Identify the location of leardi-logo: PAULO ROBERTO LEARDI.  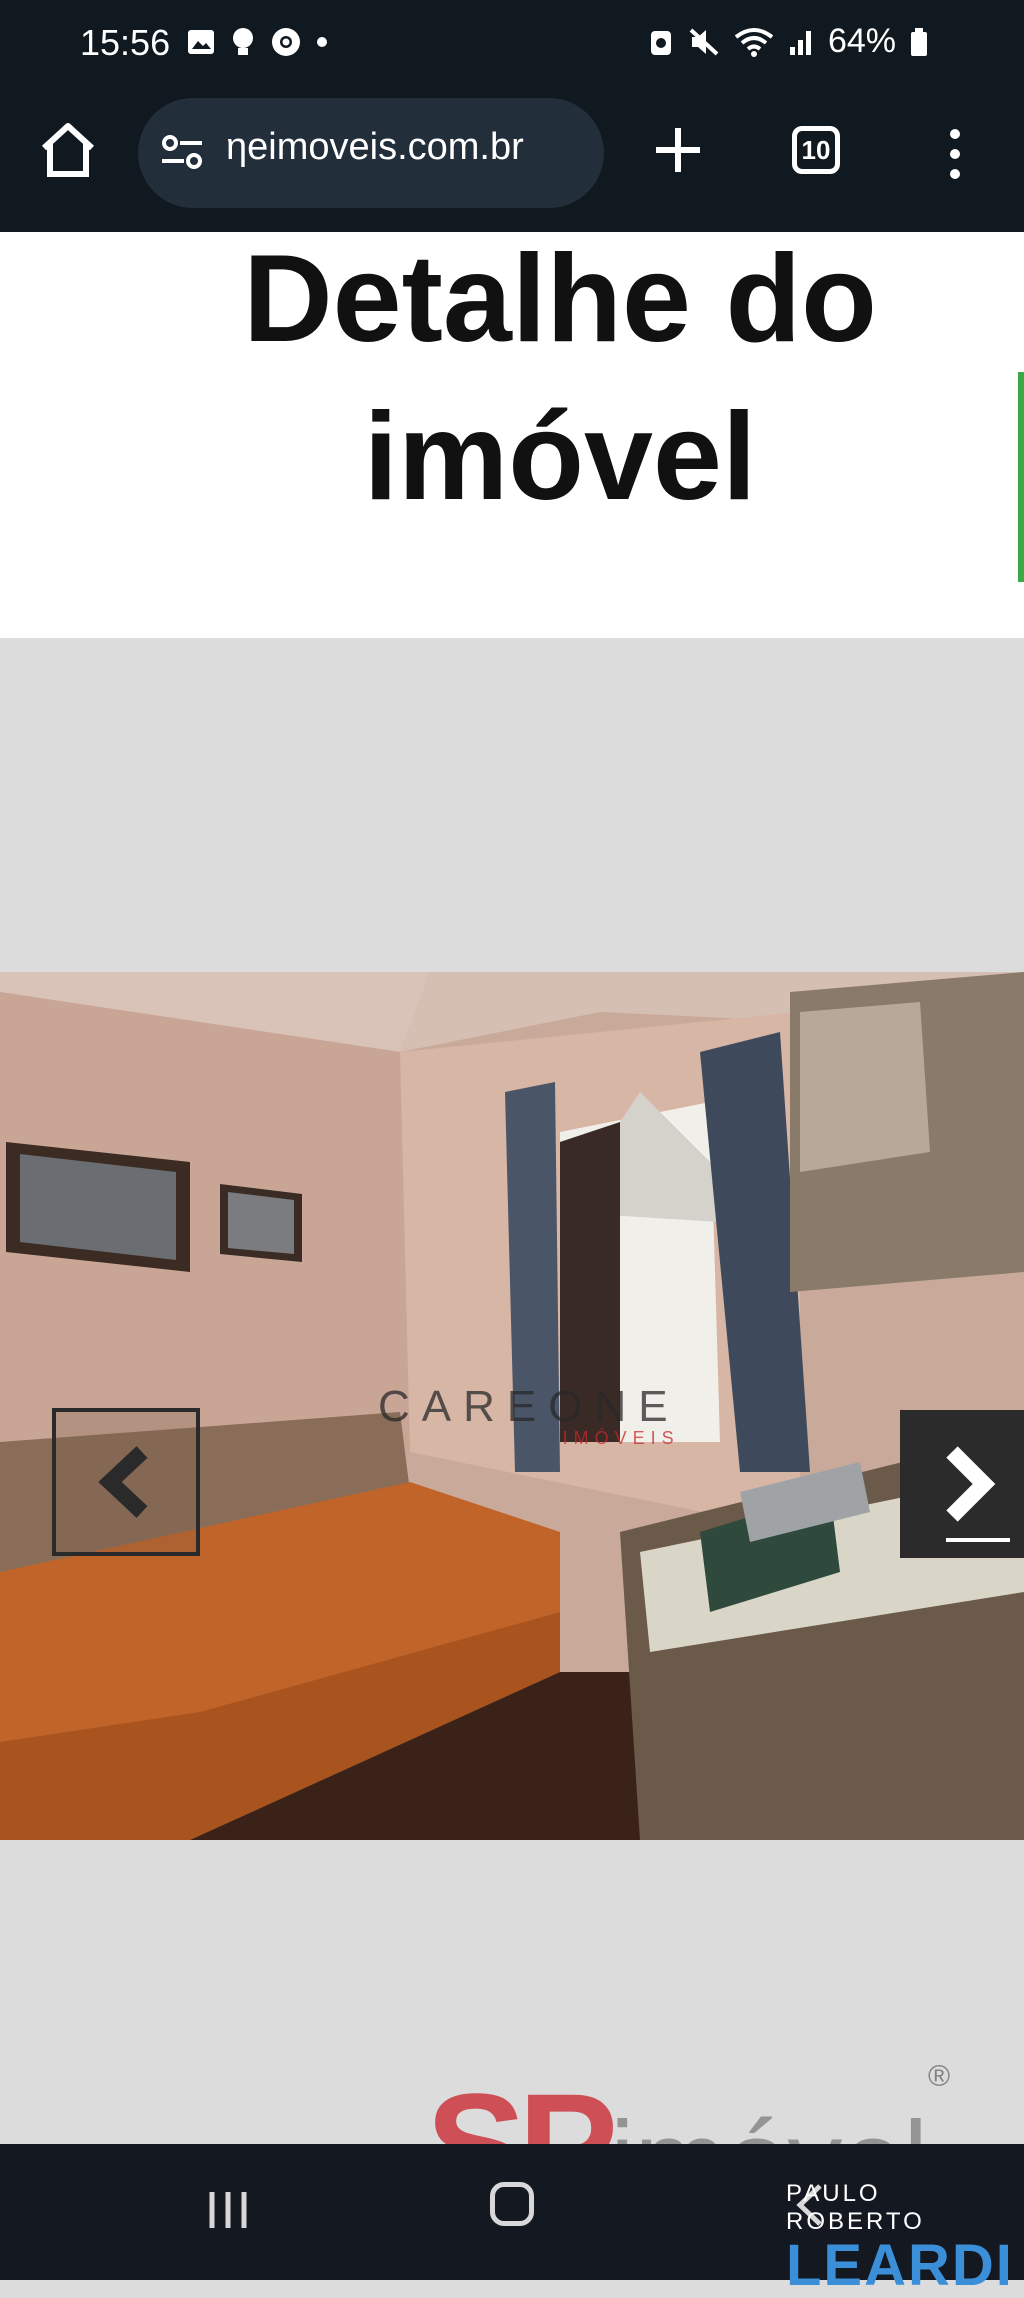
(905, 2238).